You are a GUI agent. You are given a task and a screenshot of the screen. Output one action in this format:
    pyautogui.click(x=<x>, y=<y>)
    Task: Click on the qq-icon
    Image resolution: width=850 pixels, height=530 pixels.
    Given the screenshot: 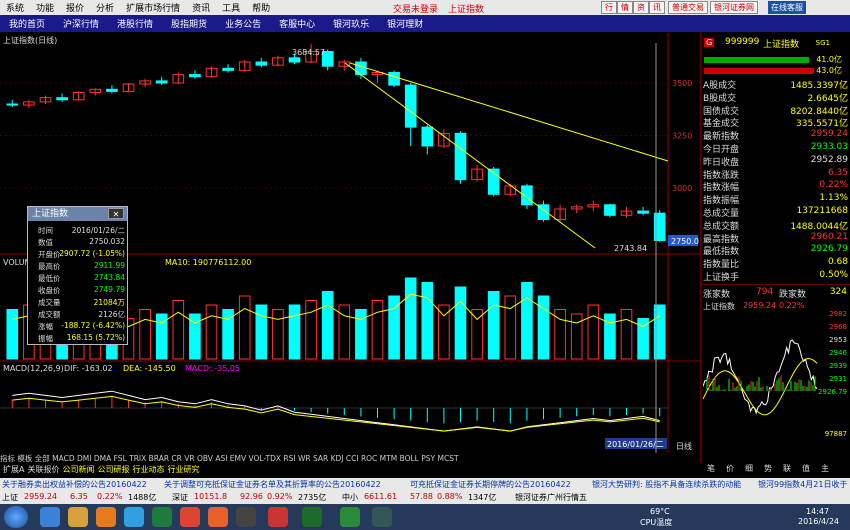 What is the action you would take?
    pyautogui.click(x=134, y=517)
    